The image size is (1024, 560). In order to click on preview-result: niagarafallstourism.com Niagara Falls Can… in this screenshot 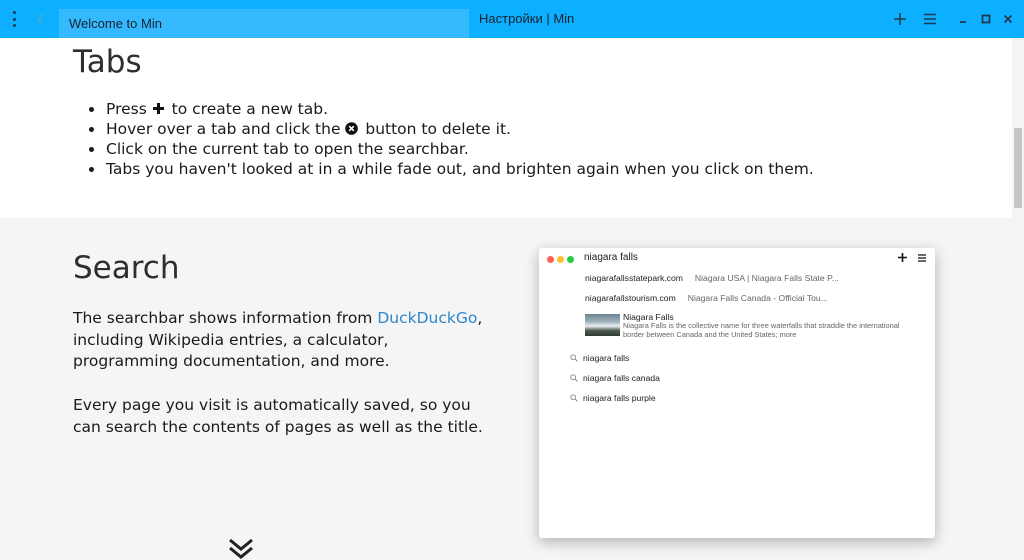, I will do `click(706, 298)`.